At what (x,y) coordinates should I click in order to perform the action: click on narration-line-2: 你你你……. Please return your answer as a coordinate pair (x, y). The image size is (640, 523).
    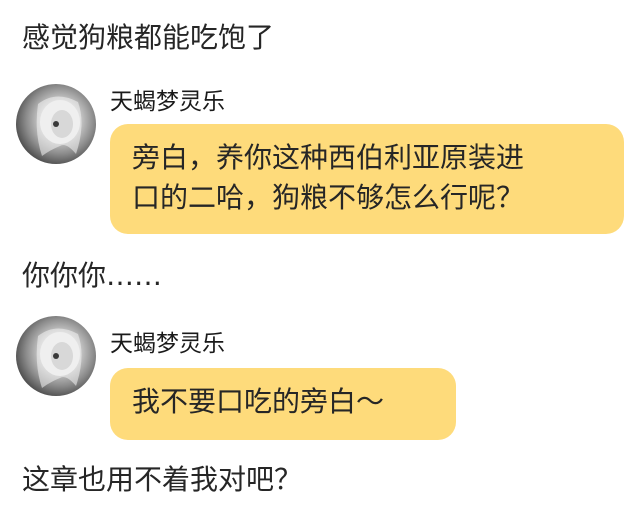
    Looking at the image, I should click on (92, 275).